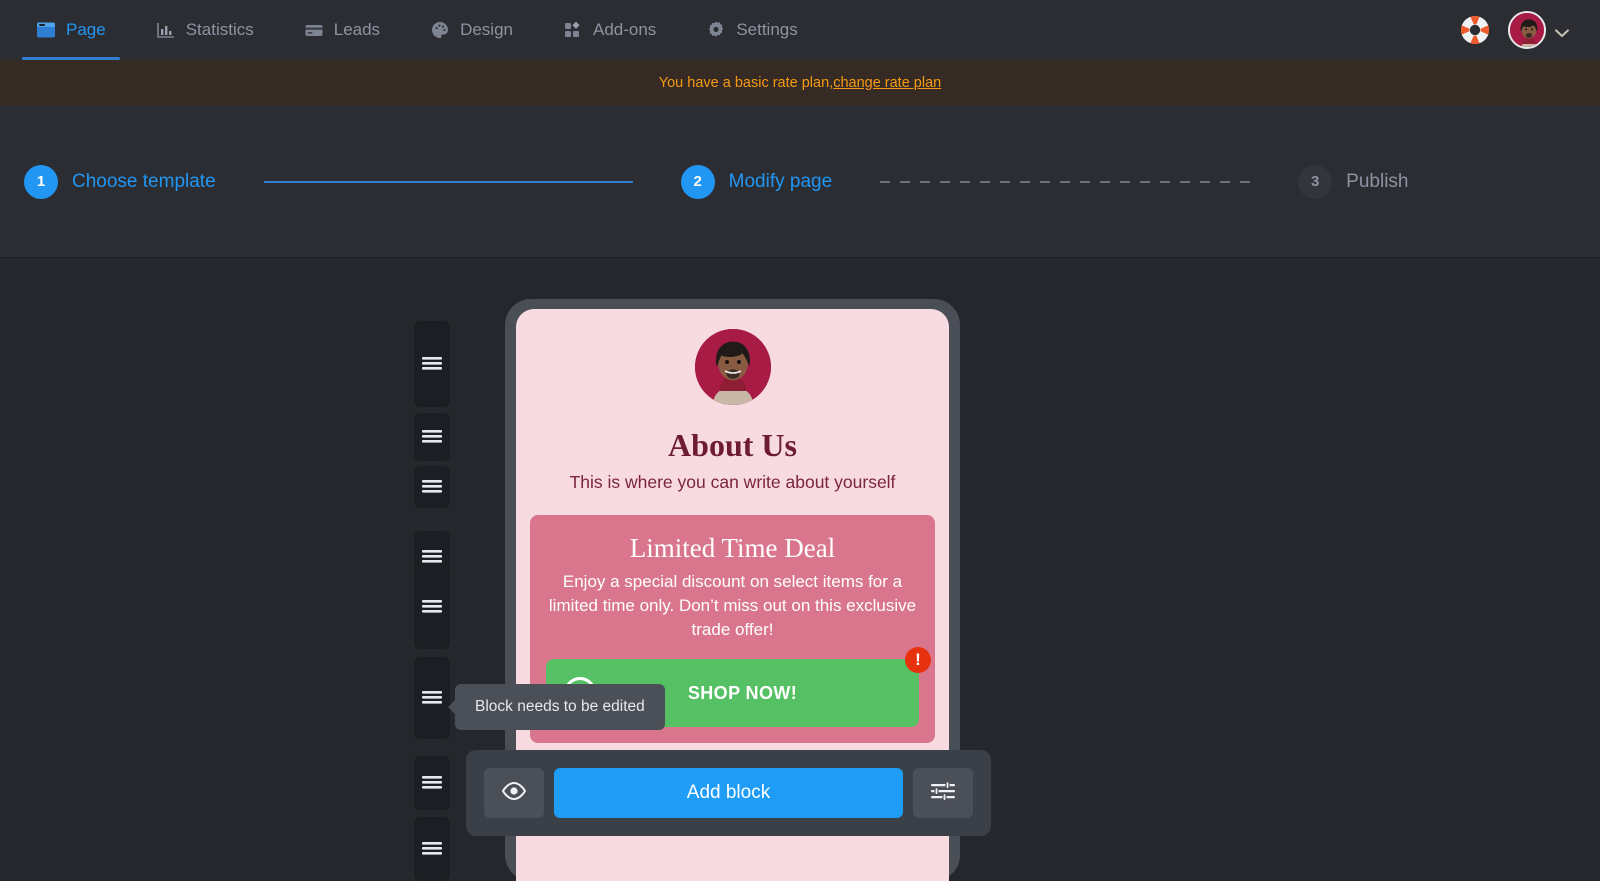  I want to click on block-needs-edit-tooltip: Block needs to be edited, so click(556, 707).